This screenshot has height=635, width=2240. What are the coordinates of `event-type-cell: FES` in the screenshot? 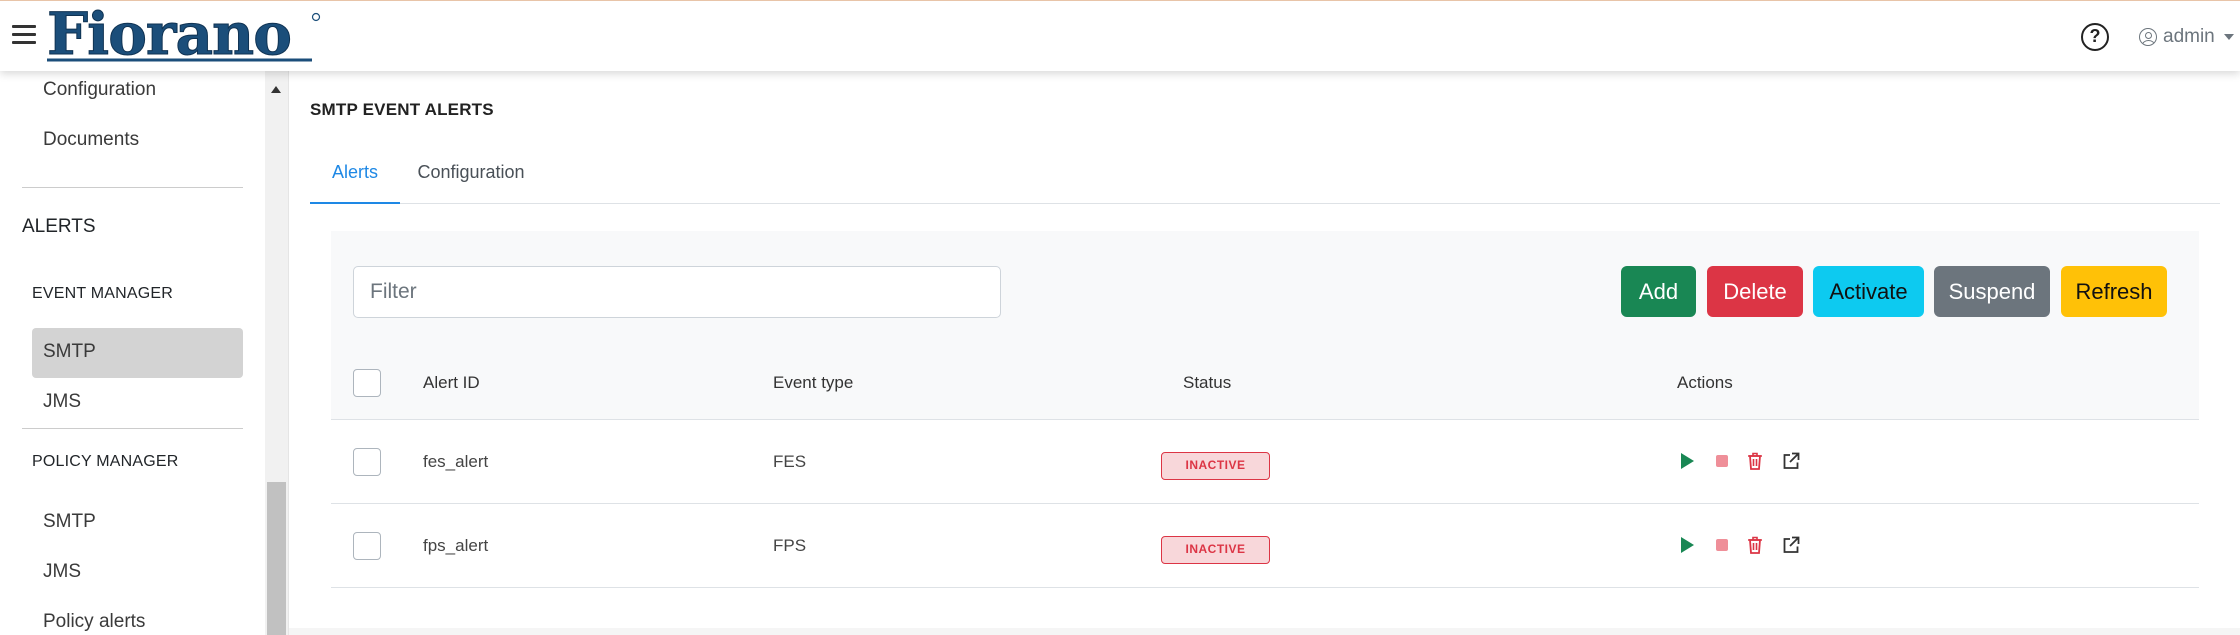 It's located at (790, 461).